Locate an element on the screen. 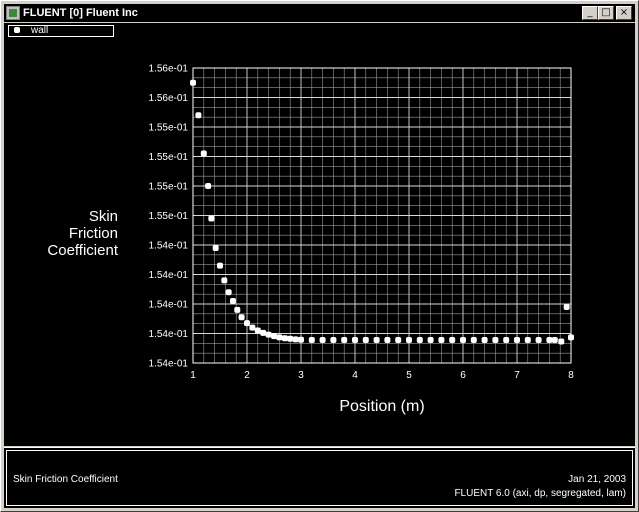 The height and width of the screenshot is (512, 639). x-tick-label: 3 is located at coordinates (301, 375).